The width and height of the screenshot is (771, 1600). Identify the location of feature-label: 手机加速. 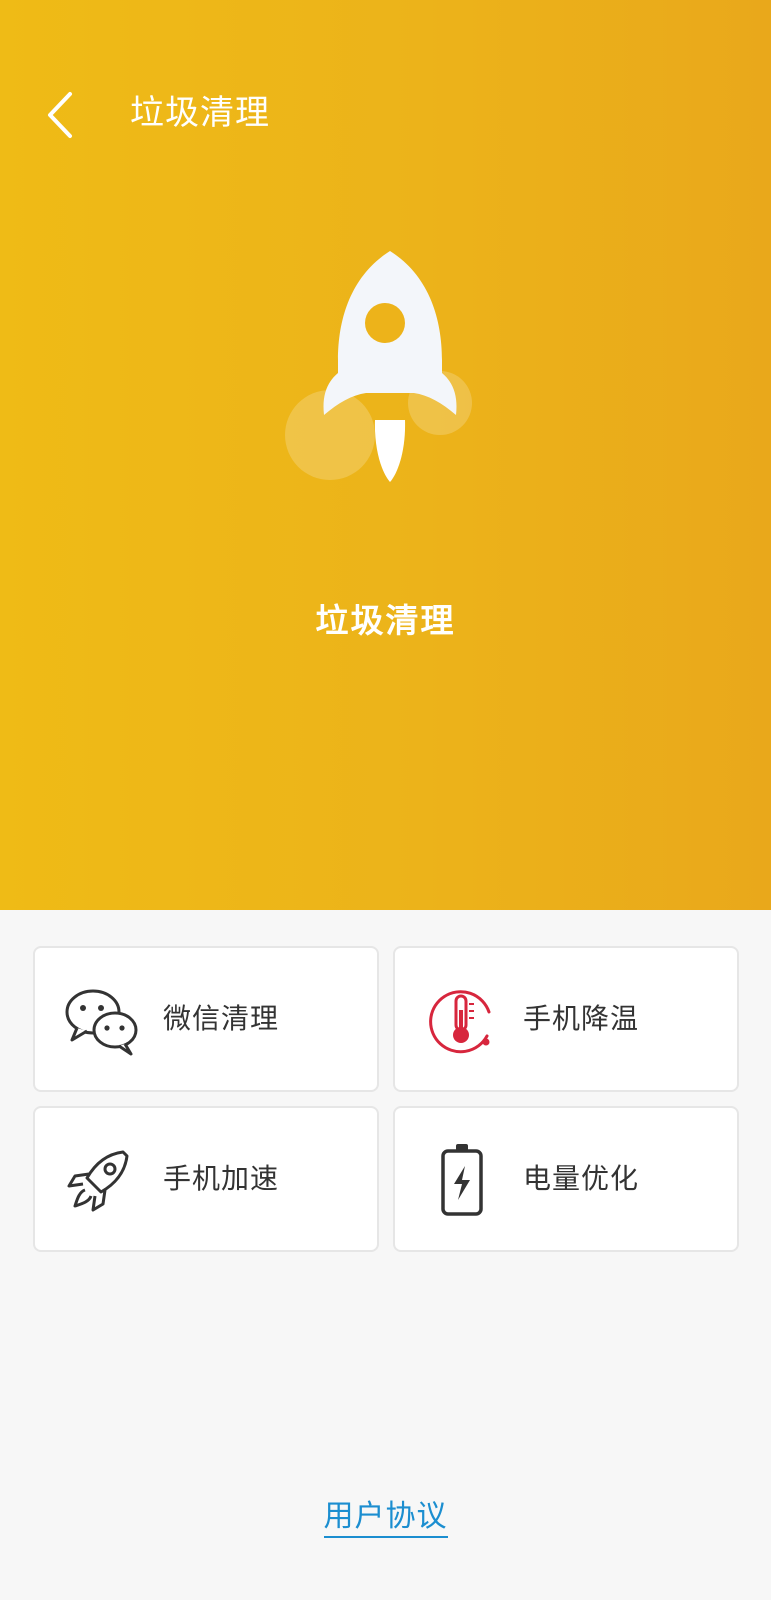
(221, 1178).